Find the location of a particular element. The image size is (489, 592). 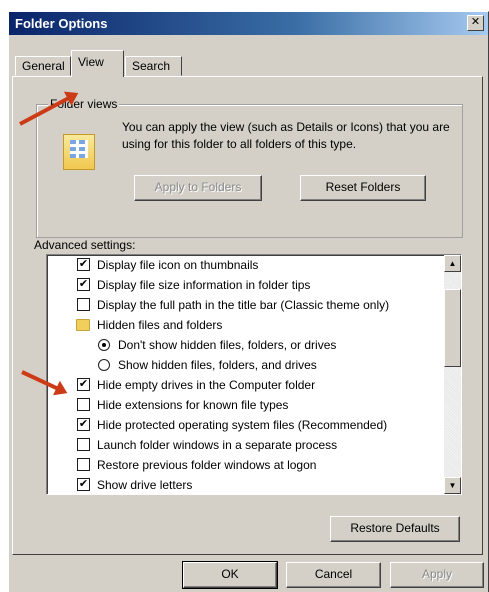

list-item-label: Show hidden files, folders, and drives is located at coordinates (217, 365).